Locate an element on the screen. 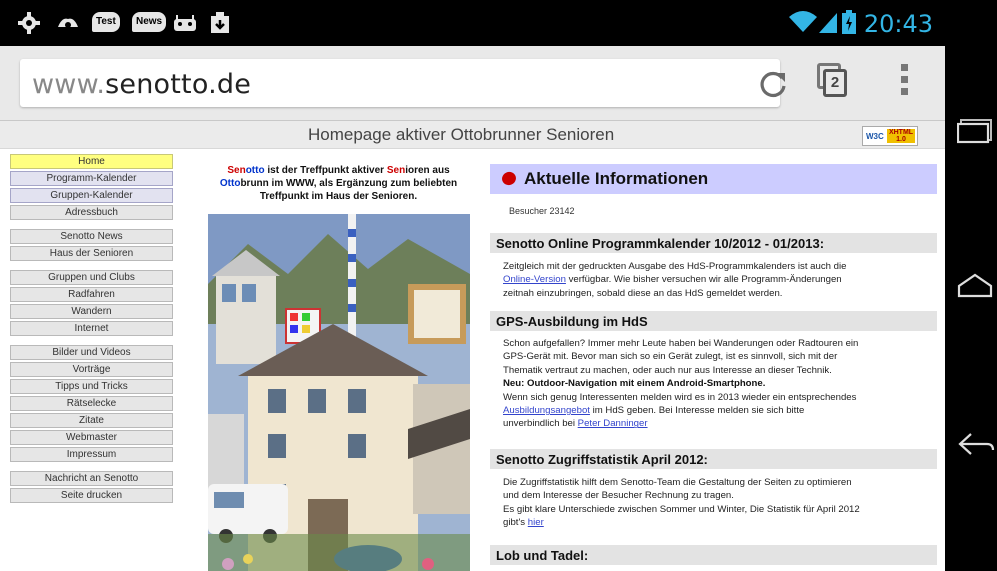 The height and width of the screenshot is (571, 997). nav-item-zitate: Zitate is located at coordinates (91, 420).